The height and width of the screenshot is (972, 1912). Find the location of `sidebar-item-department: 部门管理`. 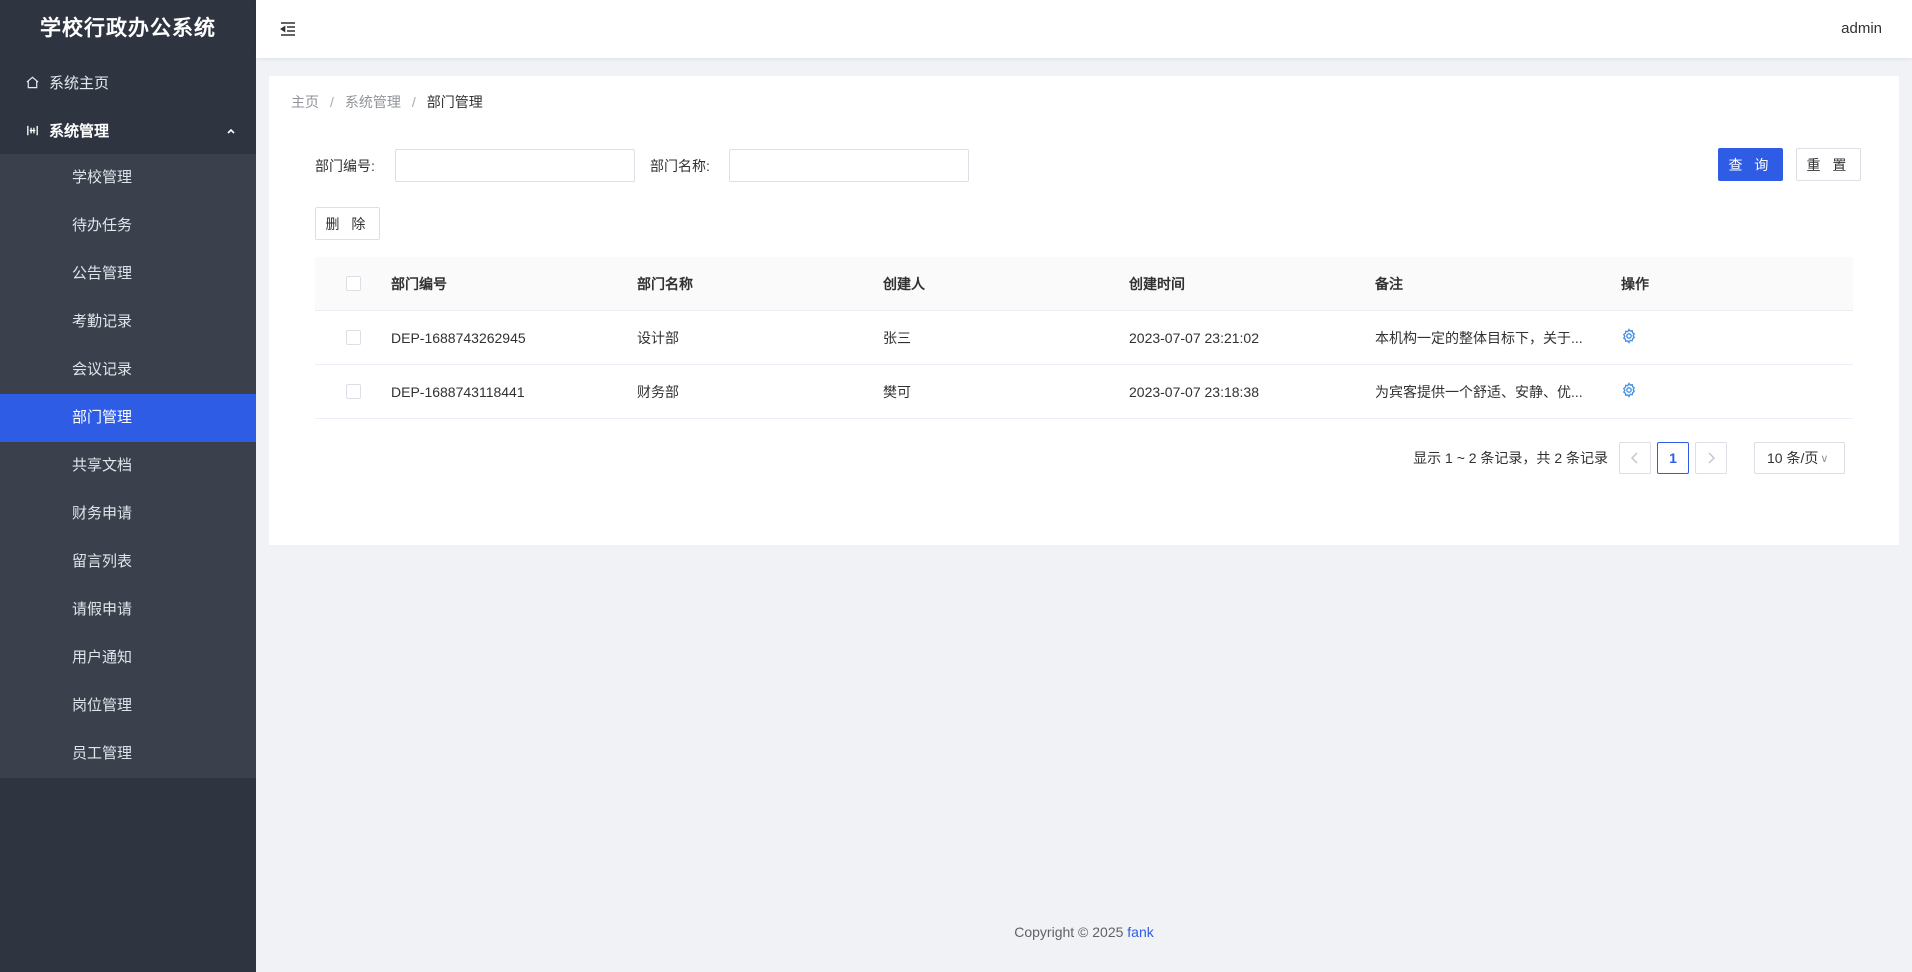

sidebar-item-department: 部门管理 is located at coordinates (128, 418).